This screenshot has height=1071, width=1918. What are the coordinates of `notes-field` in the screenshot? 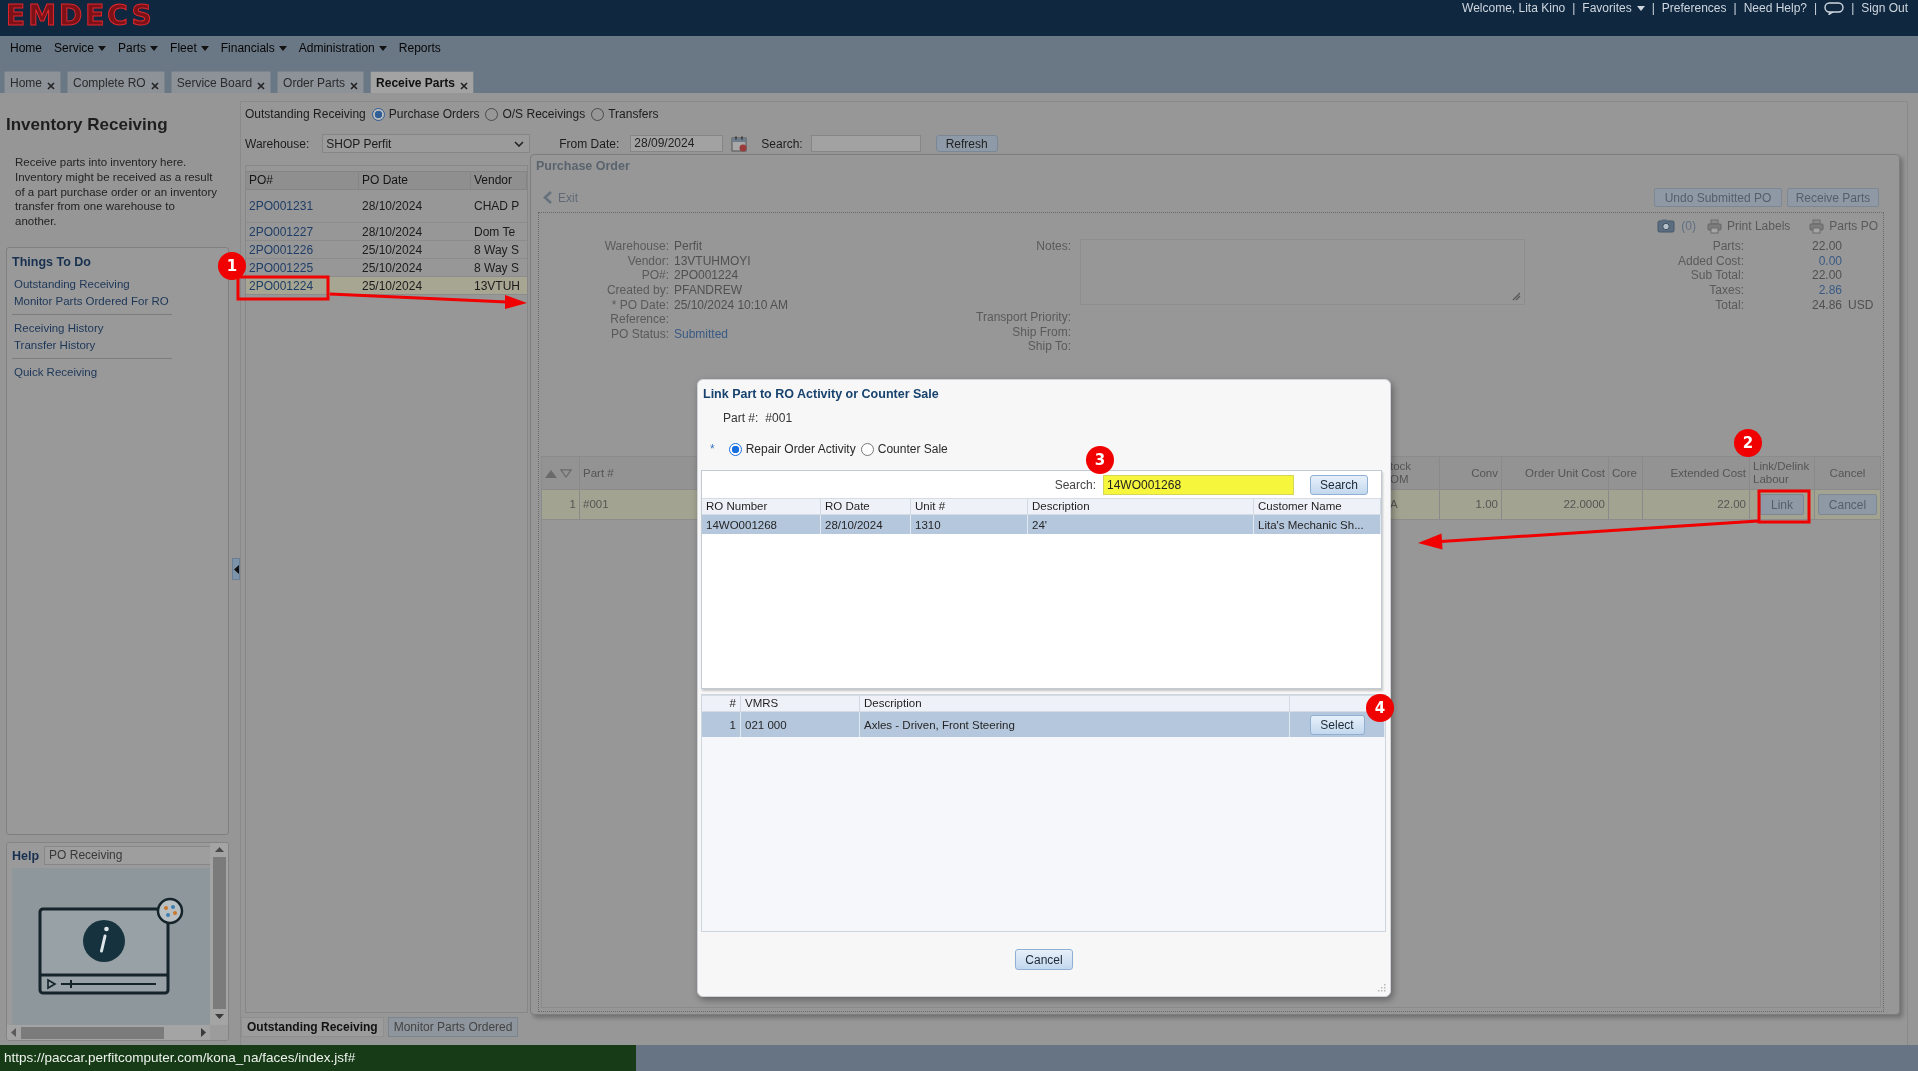 It's located at (1302, 272).